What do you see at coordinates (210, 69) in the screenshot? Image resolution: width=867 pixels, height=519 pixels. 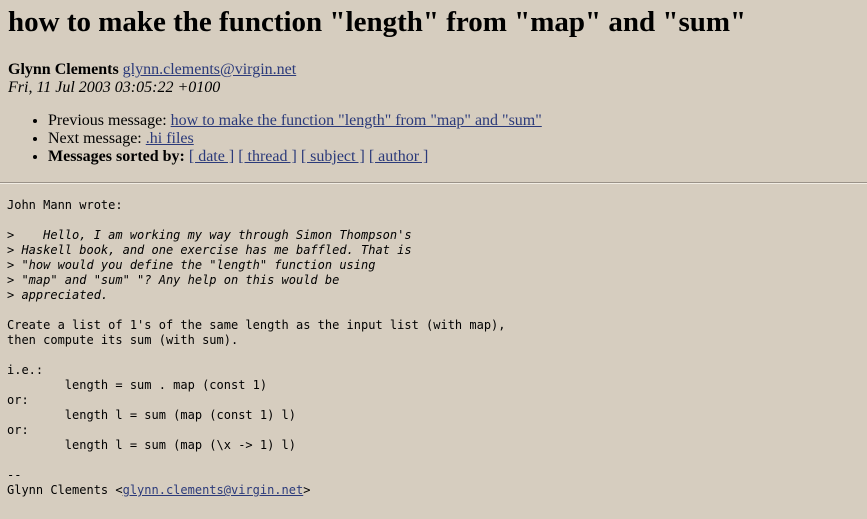 I see `author-email-link: glynn.clements@virgin.net` at bounding box center [210, 69].